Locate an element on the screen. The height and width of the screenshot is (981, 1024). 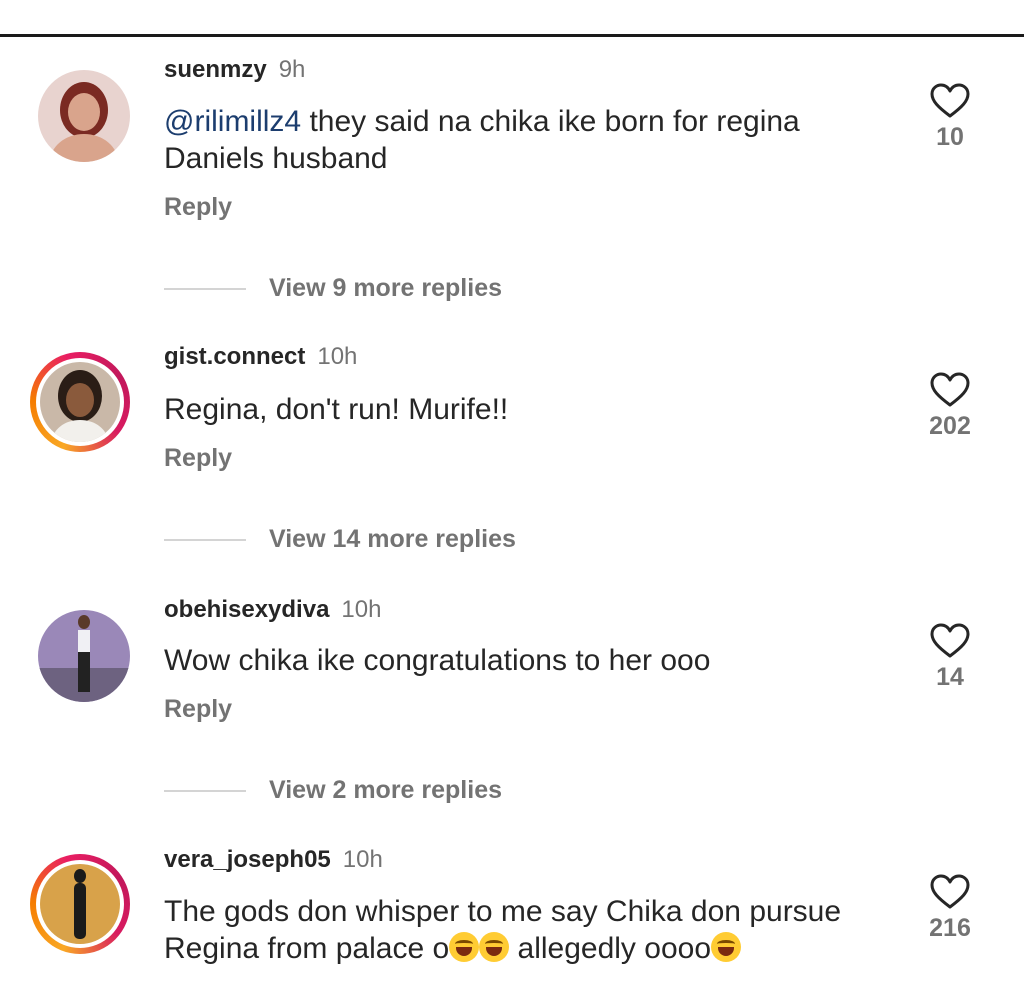
comment-username: suenmzy 9h is located at coordinates (234, 70).